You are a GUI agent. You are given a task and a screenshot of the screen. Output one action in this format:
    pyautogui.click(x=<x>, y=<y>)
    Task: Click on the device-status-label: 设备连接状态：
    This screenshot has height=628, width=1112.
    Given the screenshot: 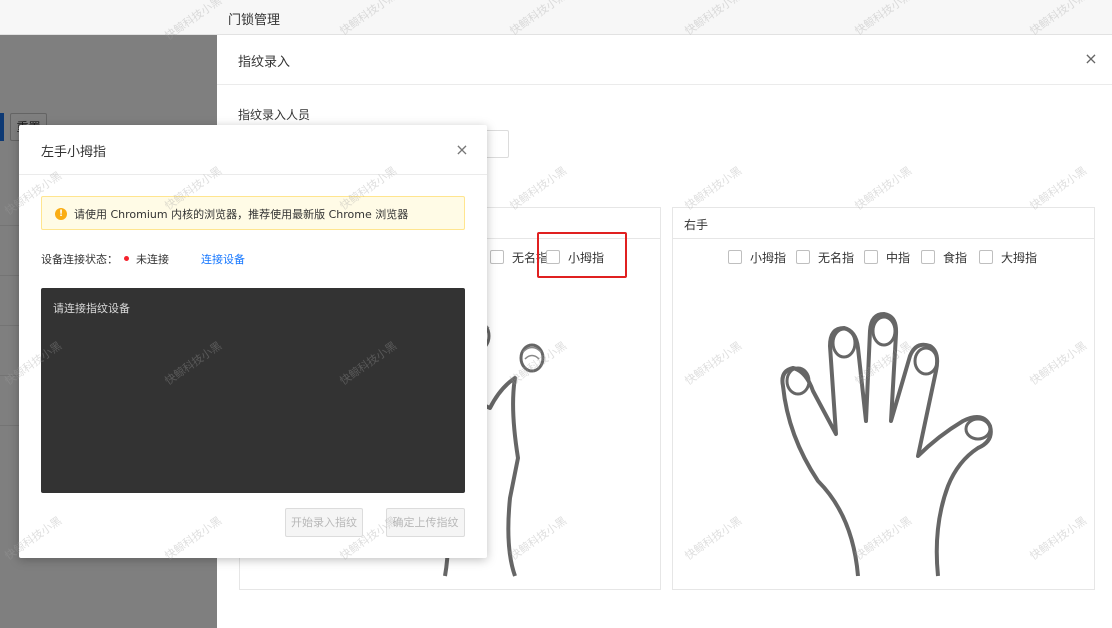 What is the action you would take?
    pyautogui.click(x=79, y=259)
    